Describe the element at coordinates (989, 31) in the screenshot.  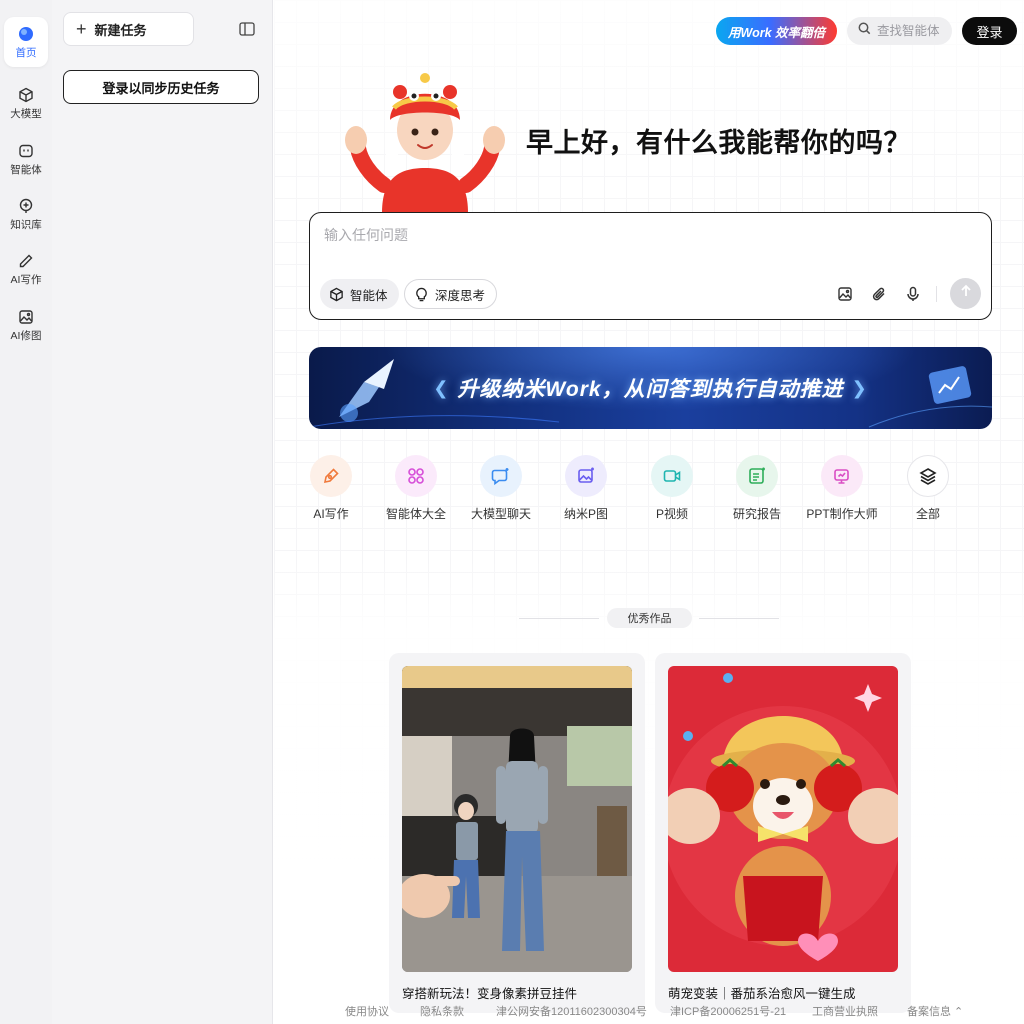
I see `login-button: 登录` at that location.